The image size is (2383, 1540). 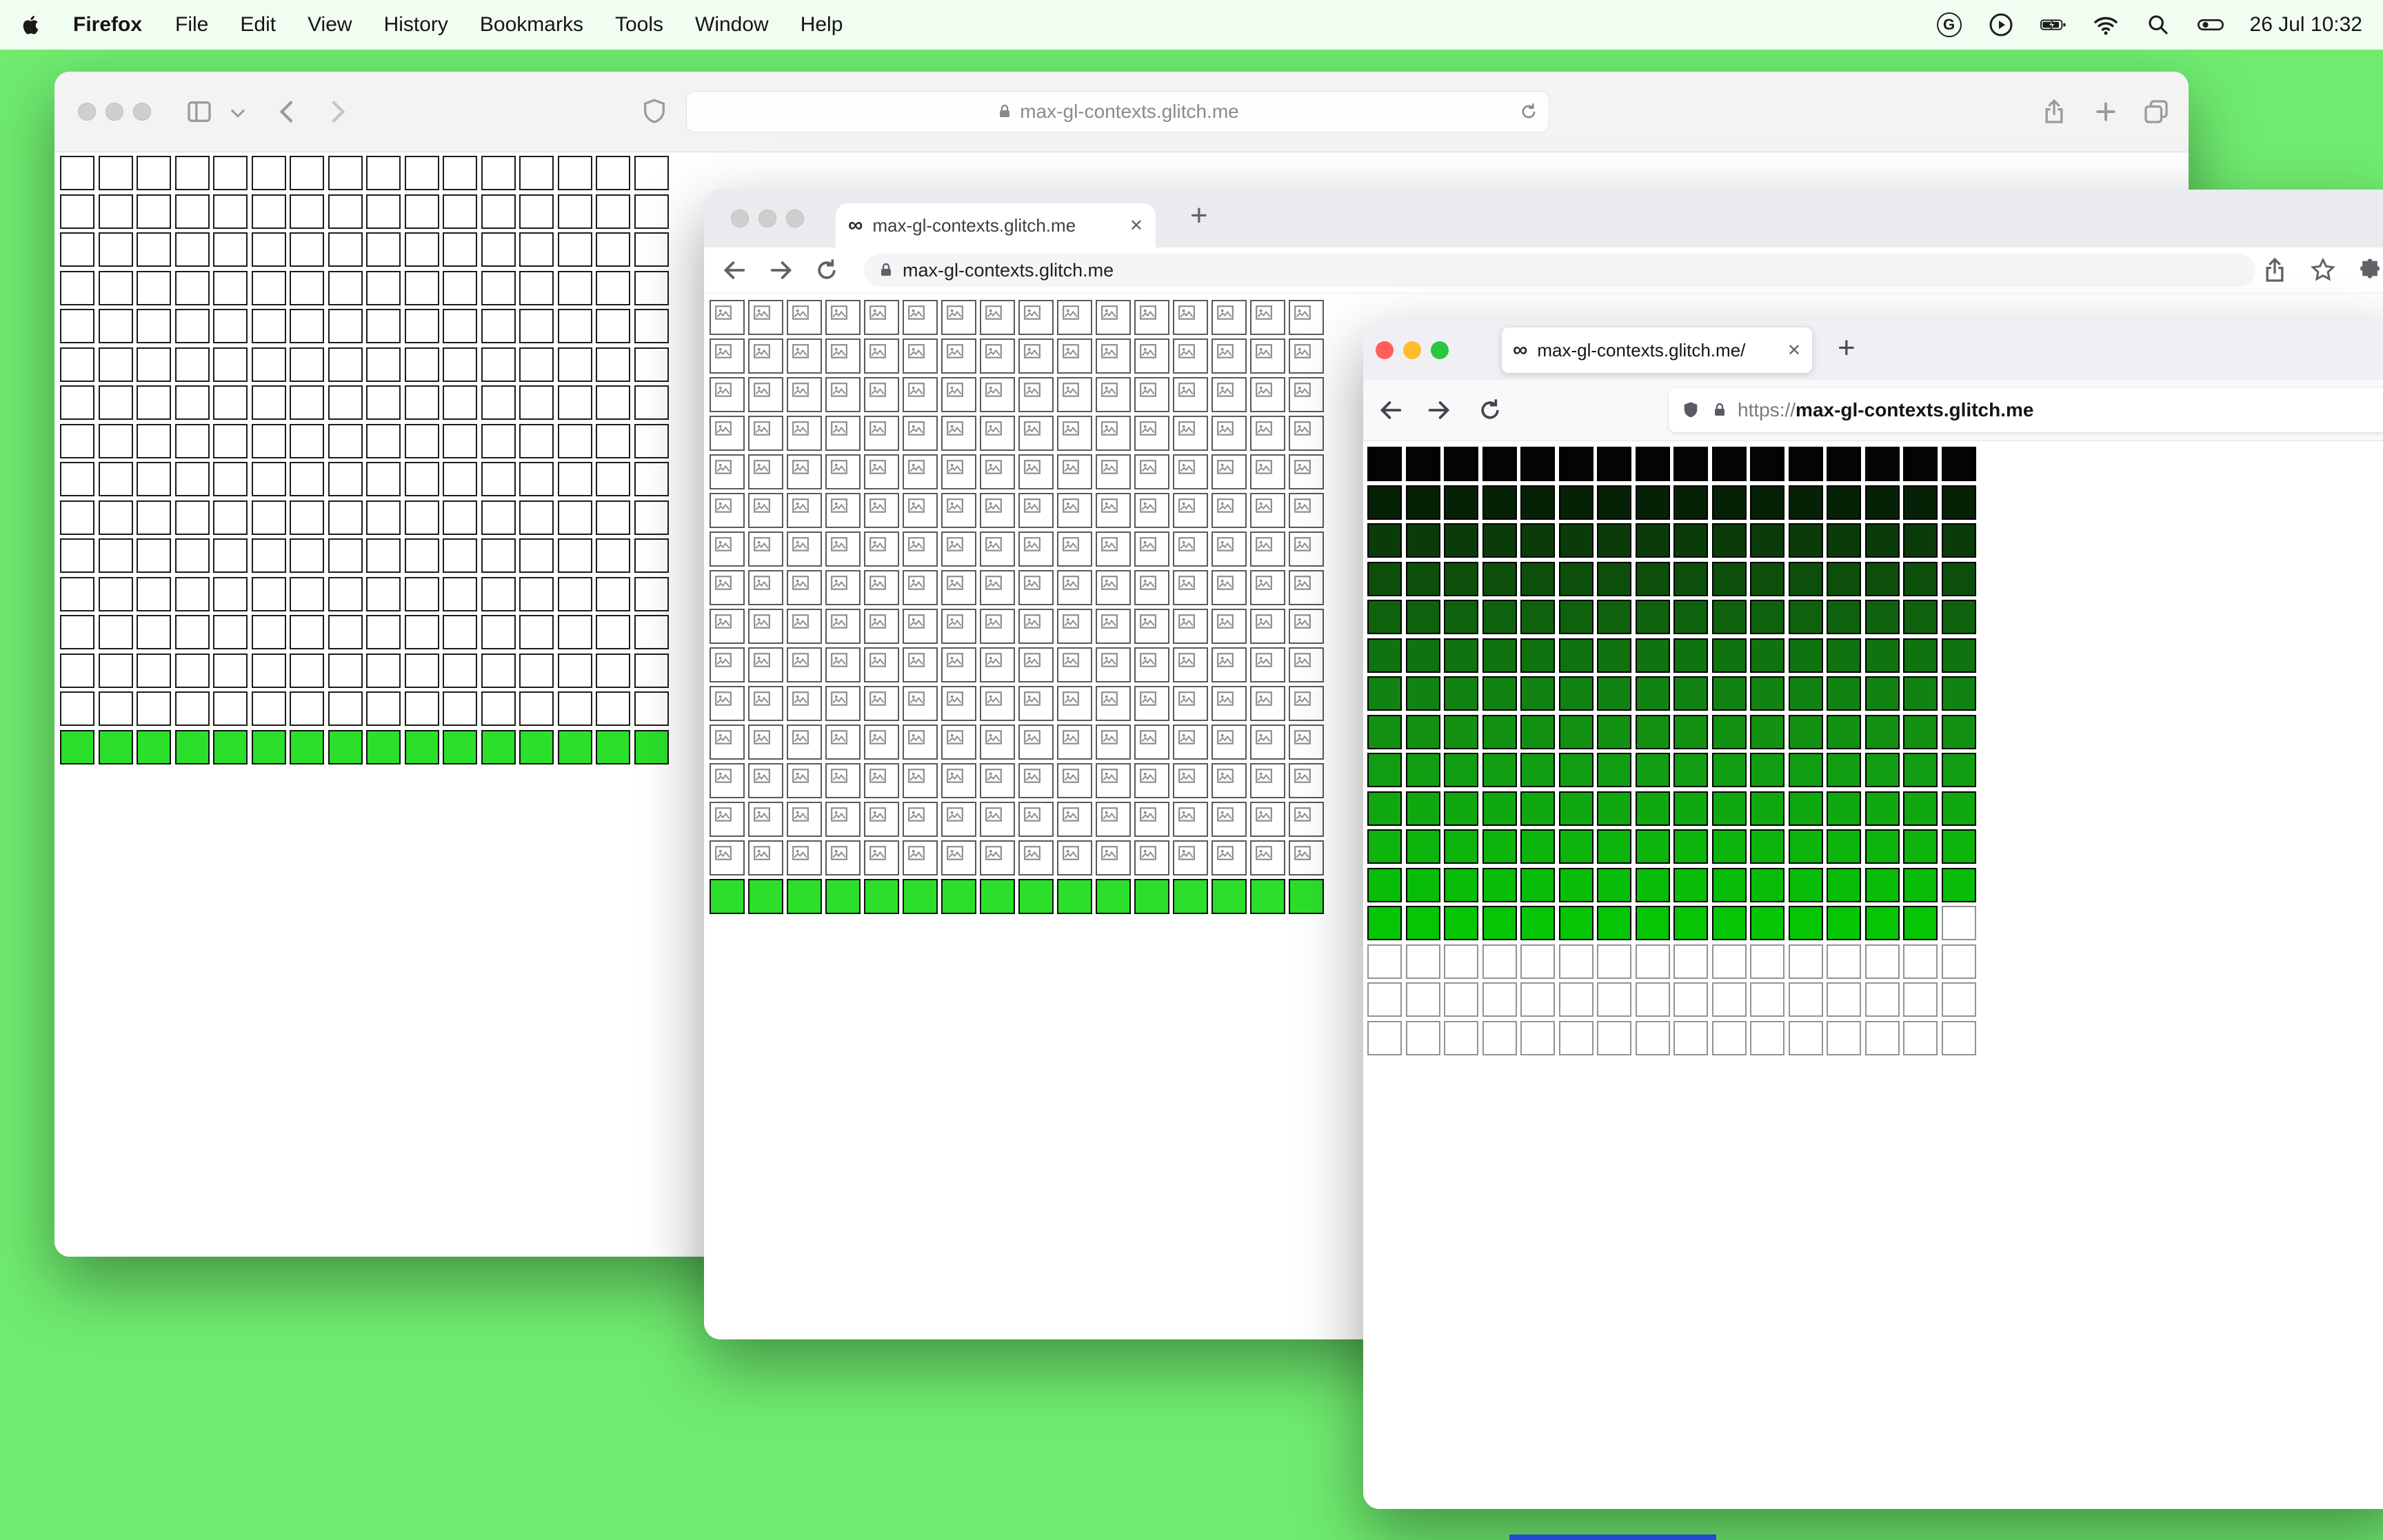 What do you see at coordinates (1949, 25) in the screenshot?
I see `g-circle-icon: G` at bounding box center [1949, 25].